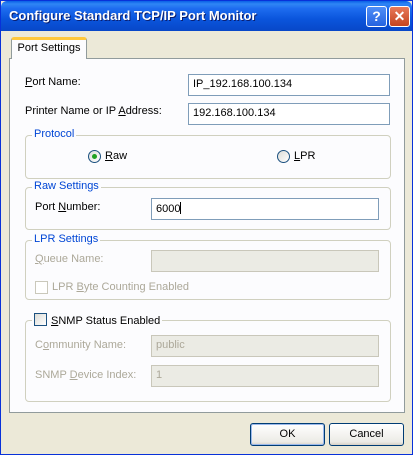  I want to click on protocol-group, so click(208, 157).